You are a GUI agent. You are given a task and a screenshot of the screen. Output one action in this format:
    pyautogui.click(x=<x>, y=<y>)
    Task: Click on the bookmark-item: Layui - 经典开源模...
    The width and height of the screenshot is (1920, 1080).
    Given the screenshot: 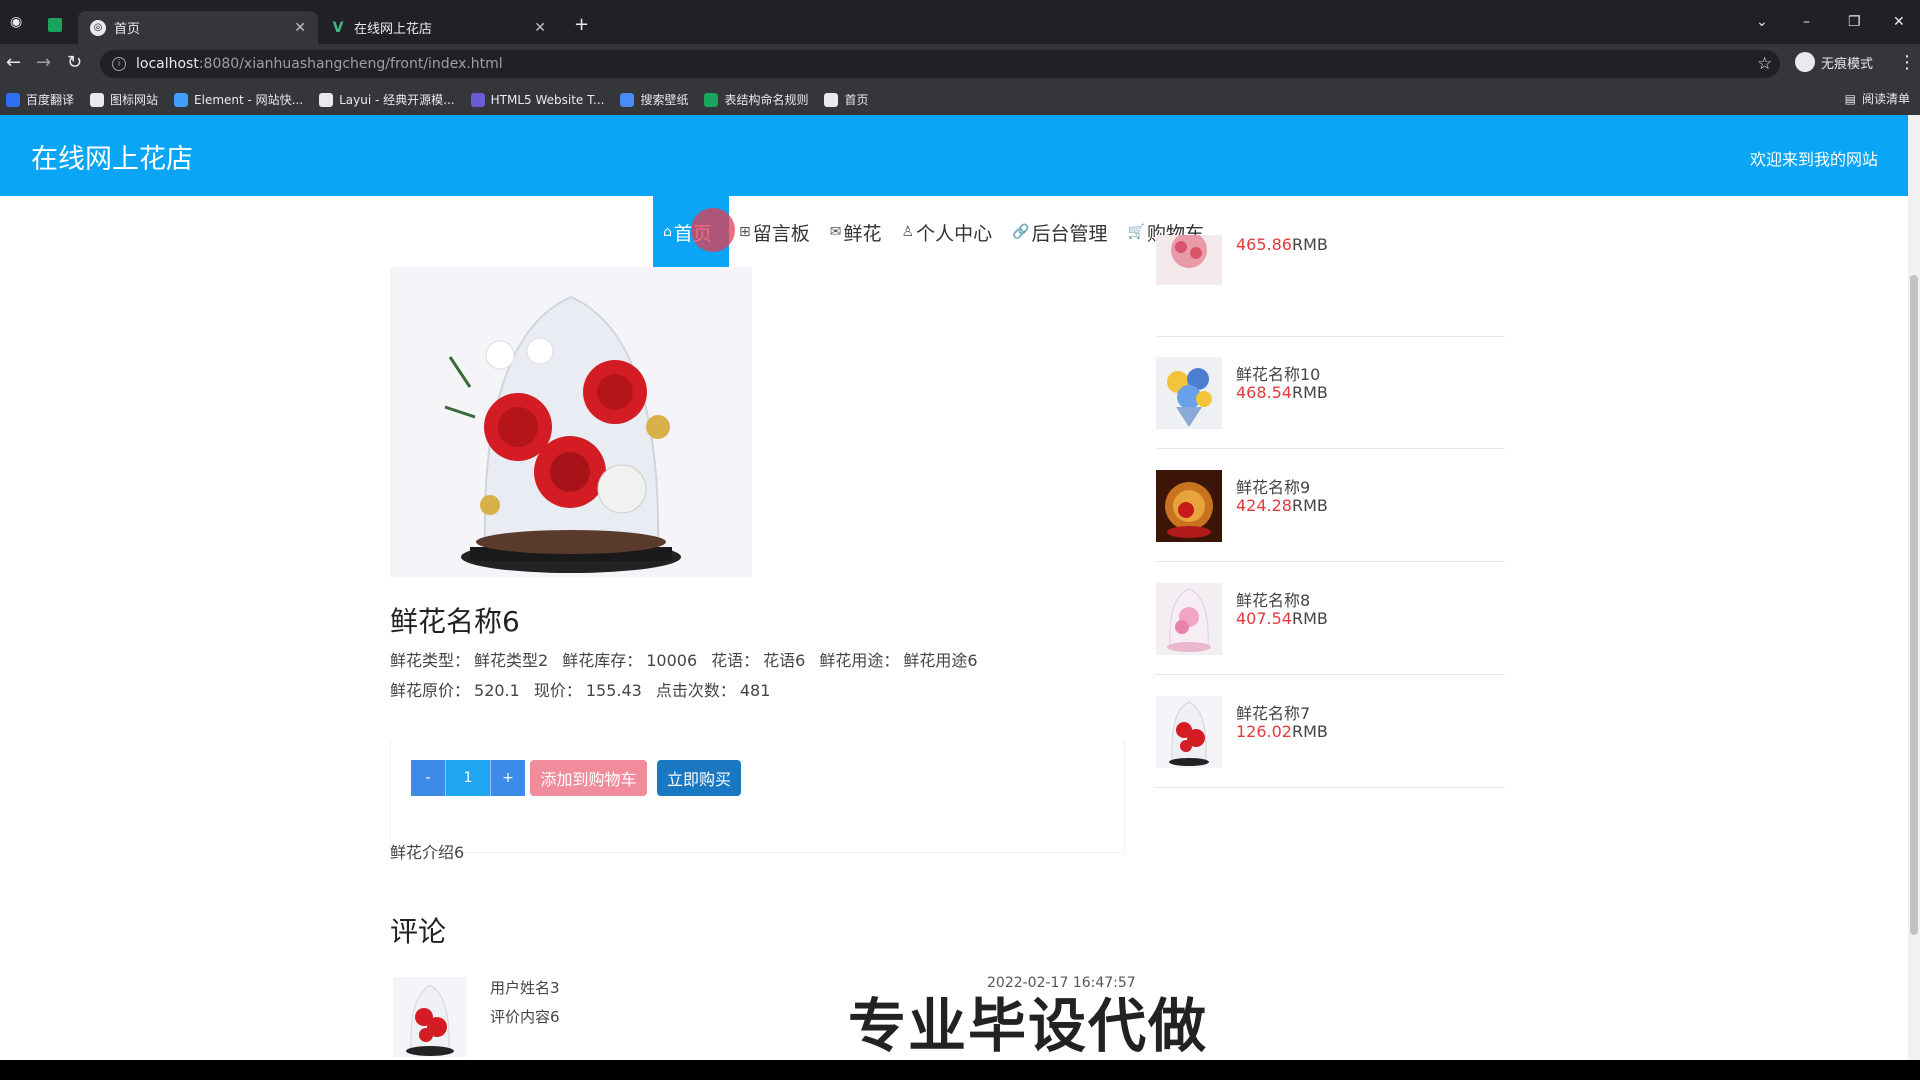 What is the action you would take?
    pyautogui.click(x=387, y=99)
    